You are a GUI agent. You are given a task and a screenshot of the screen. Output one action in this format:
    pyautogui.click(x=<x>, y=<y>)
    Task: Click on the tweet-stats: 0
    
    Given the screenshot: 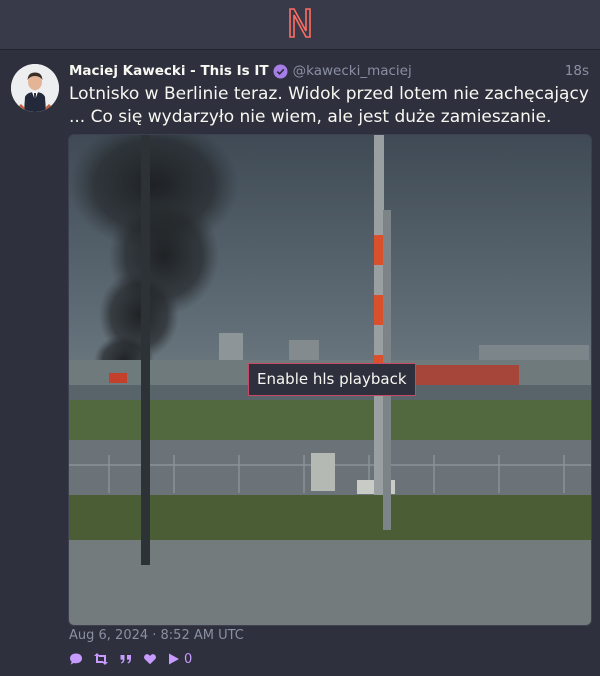 What is the action you would take?
    pyautogui.click(x=135, y=659)
    